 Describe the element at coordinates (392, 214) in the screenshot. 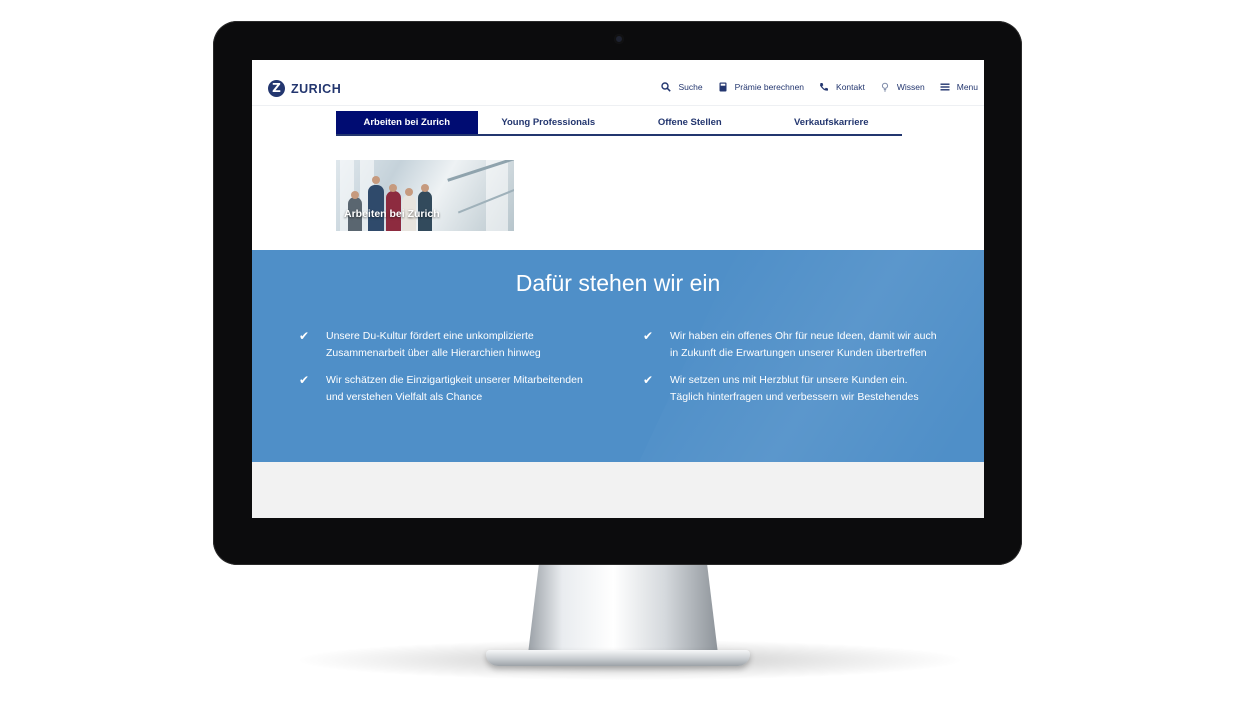

I see `hero-caption: Arbeiten bei Zurich` at that location.